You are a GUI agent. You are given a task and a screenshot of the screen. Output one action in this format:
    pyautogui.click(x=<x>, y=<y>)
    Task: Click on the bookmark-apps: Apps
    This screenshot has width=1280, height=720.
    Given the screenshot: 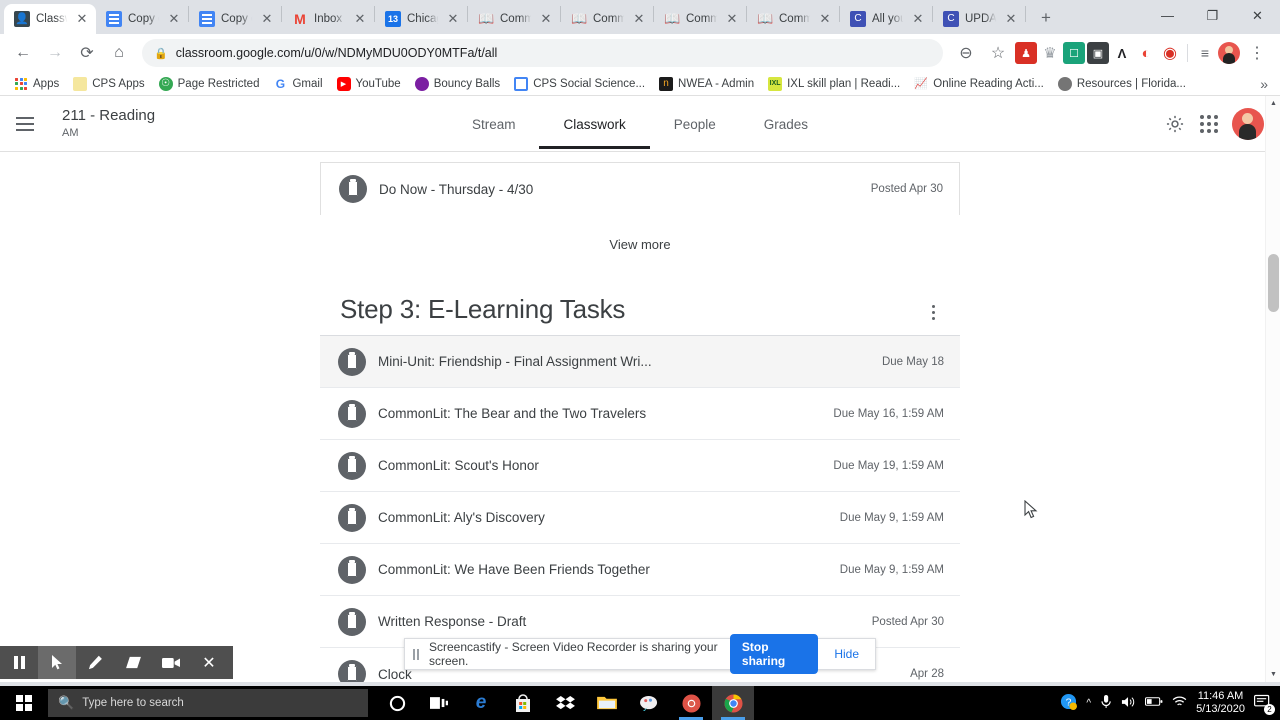 What is the action you would take?
    pyautogui.click(x=36, y=84)
    